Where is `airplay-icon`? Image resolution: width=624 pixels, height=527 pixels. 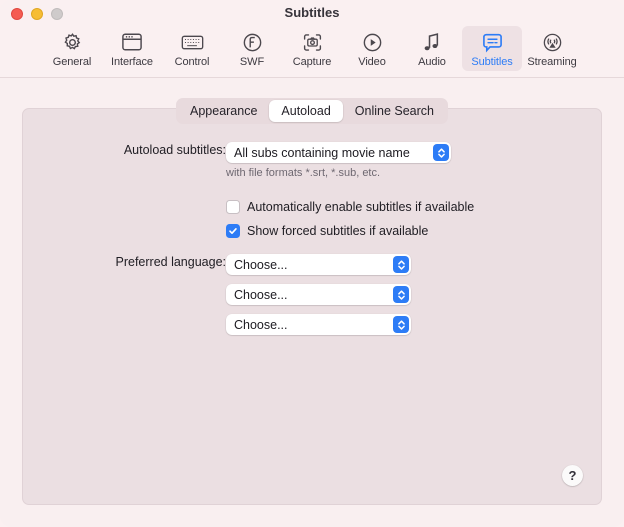 airplay-icon is located at coordinates (552, 42).